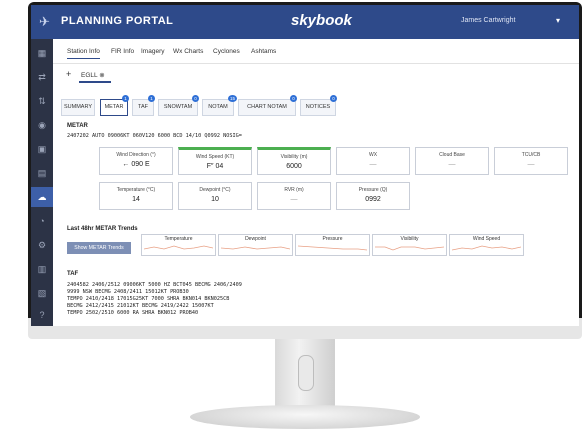  I want to click on station-tab-underline, so click(95, 82).